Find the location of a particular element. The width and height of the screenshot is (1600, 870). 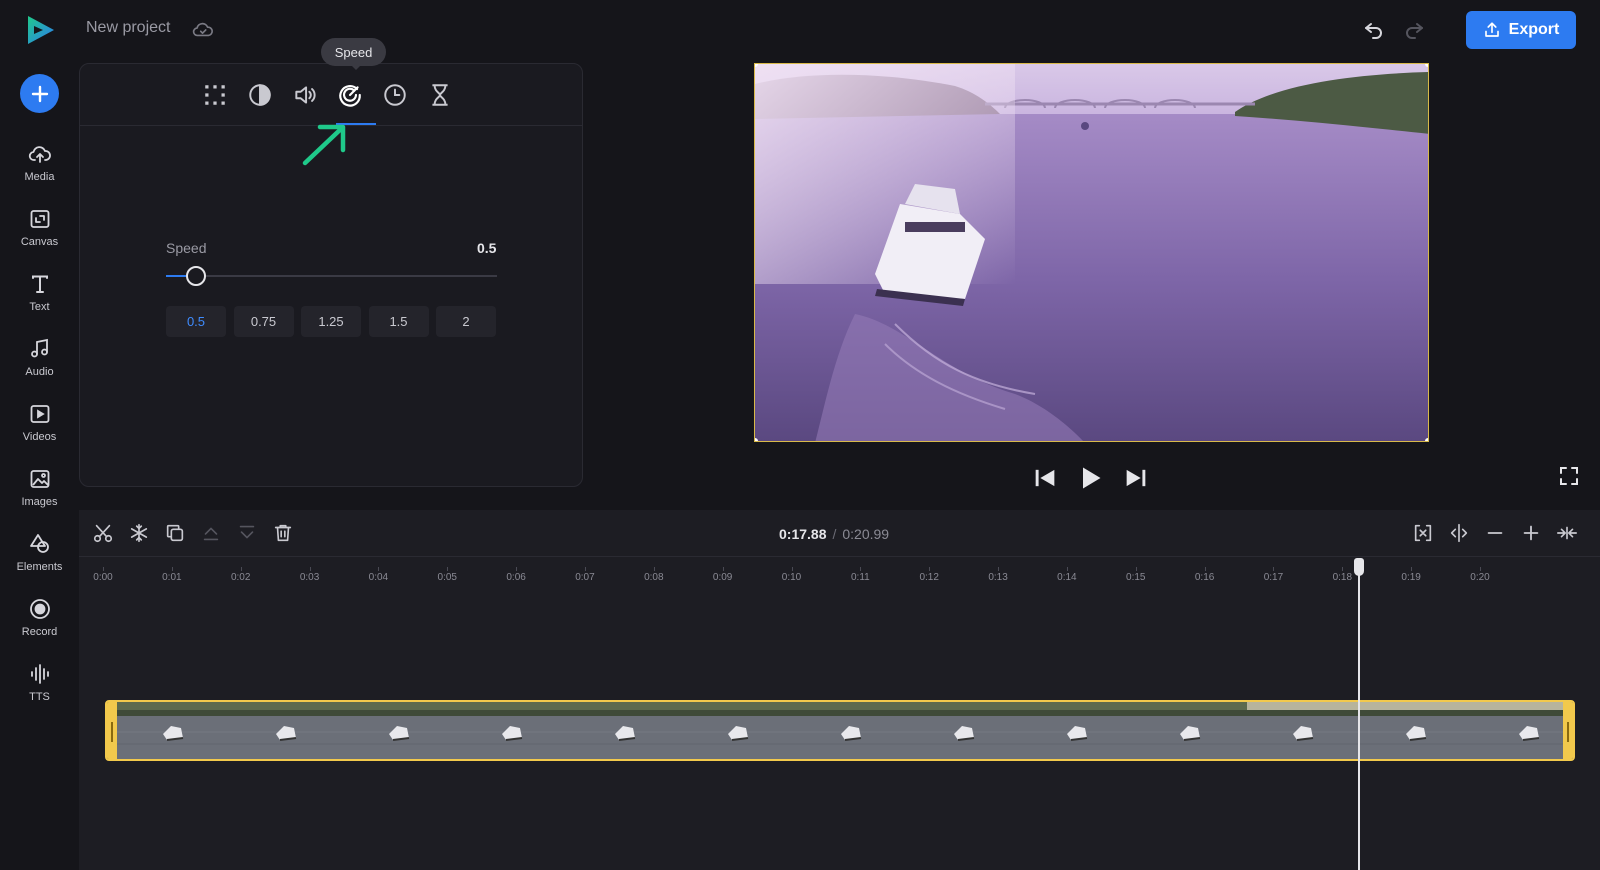

tab-filters is located at coordinates (260, 95).